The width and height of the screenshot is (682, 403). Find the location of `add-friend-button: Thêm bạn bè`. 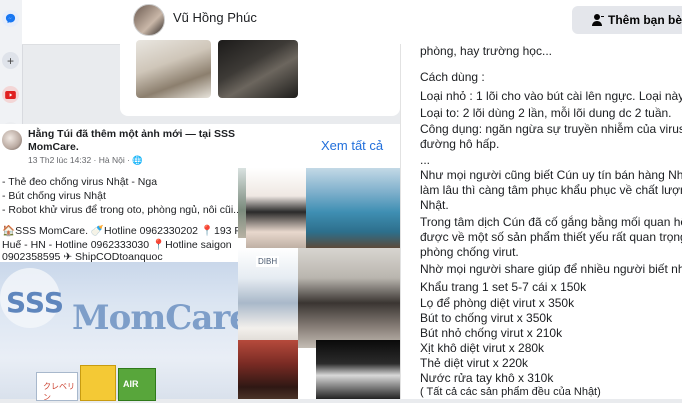

add-friend-button: Thêm bạn bè is located at coordinates (627, 20).